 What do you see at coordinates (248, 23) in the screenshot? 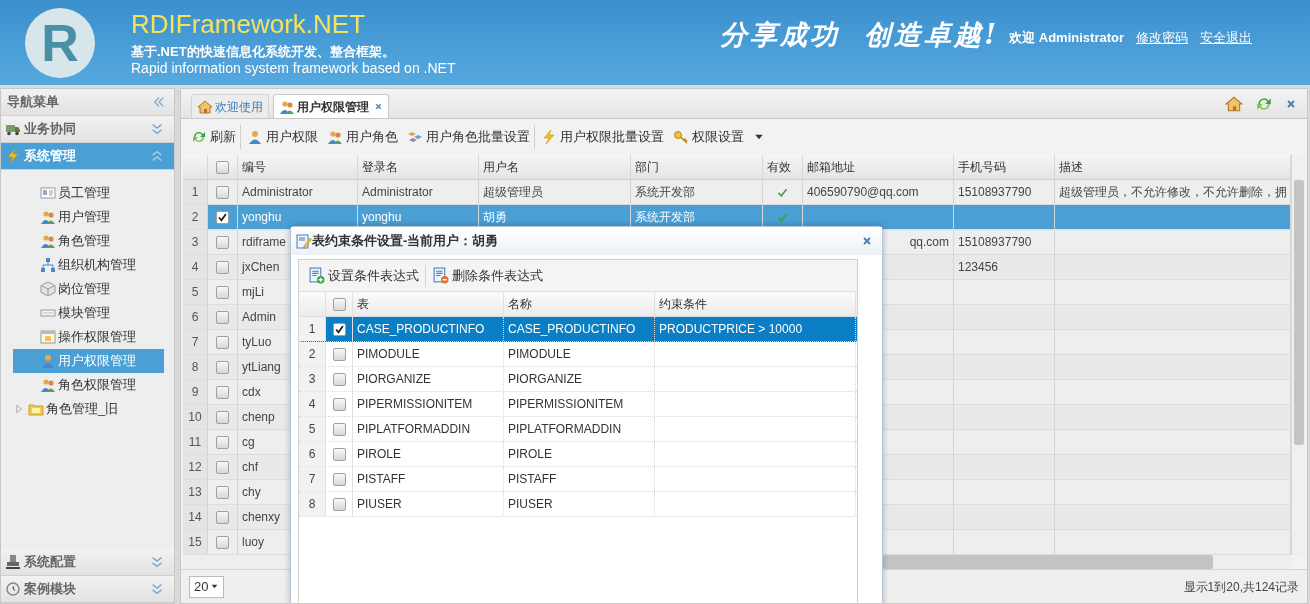
I see `app-title: RDIFramework.NET` at bounding box center [248, 23].